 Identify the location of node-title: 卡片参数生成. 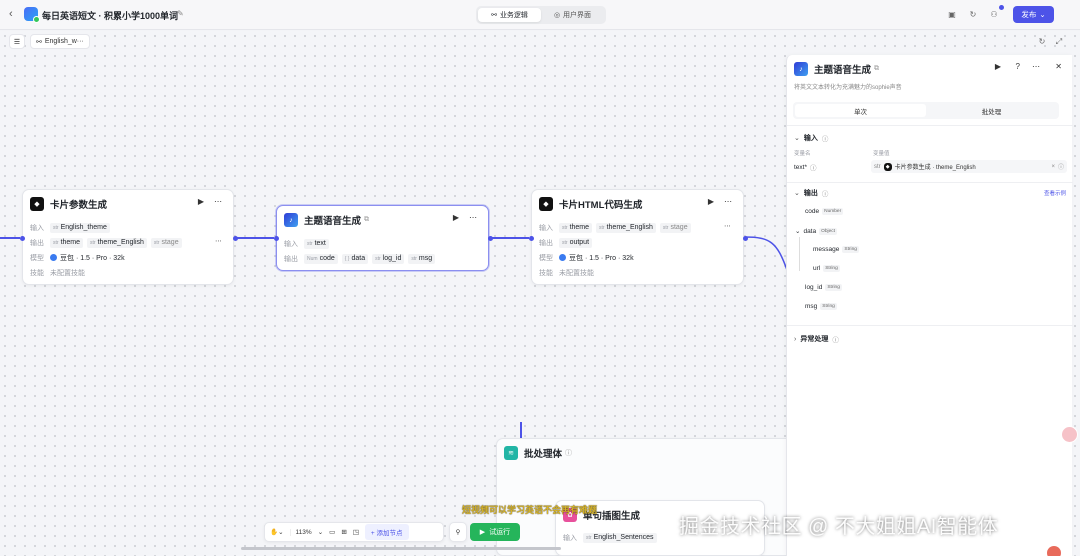
(79, 205).